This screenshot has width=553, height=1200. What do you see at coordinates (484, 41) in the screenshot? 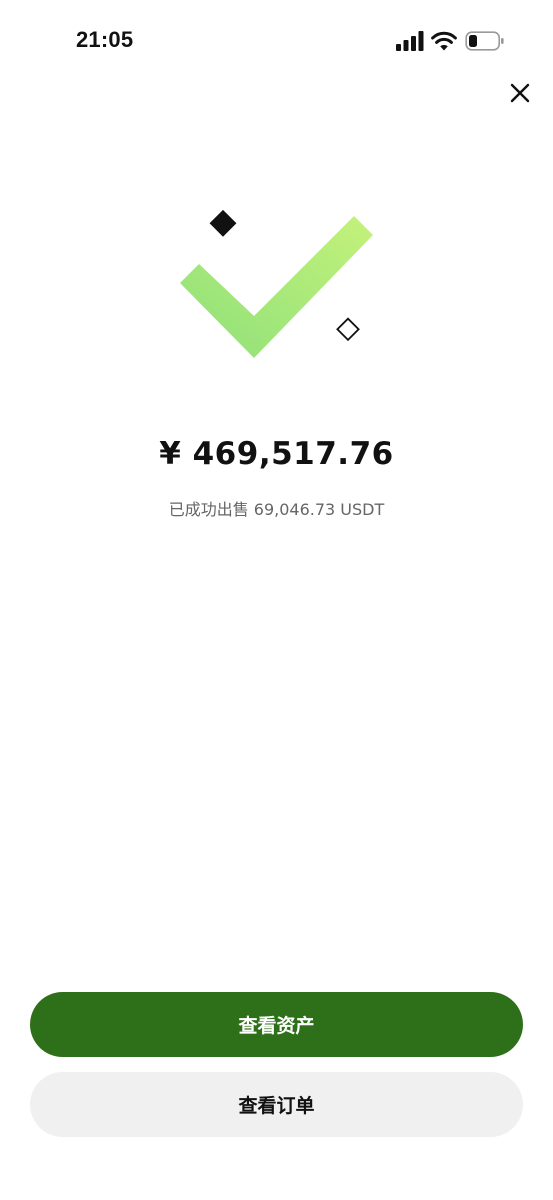
I see `battery-low-icon` at bounding box center [484, 41].